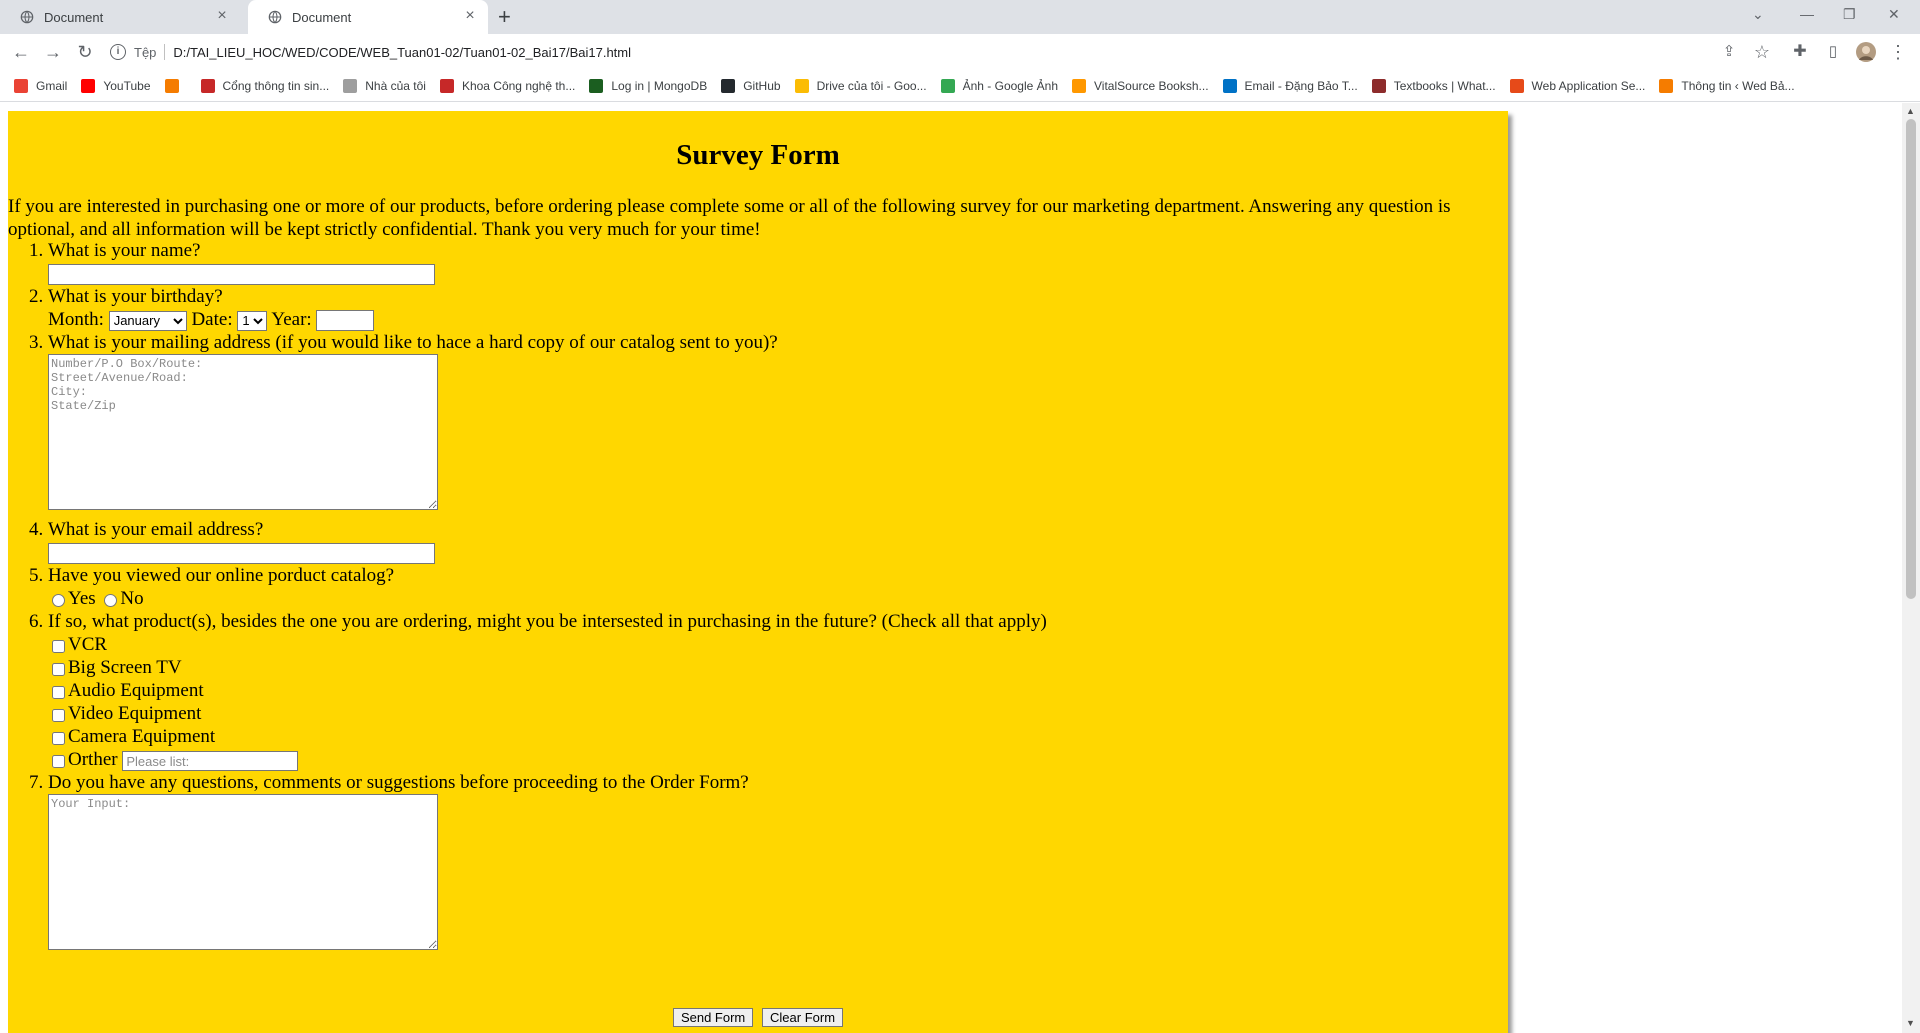 The width and height of the screenshot is (1920, 1033). Describe the element at coordinates (241, 554) in the screenshot. I see `email-input` at that location.